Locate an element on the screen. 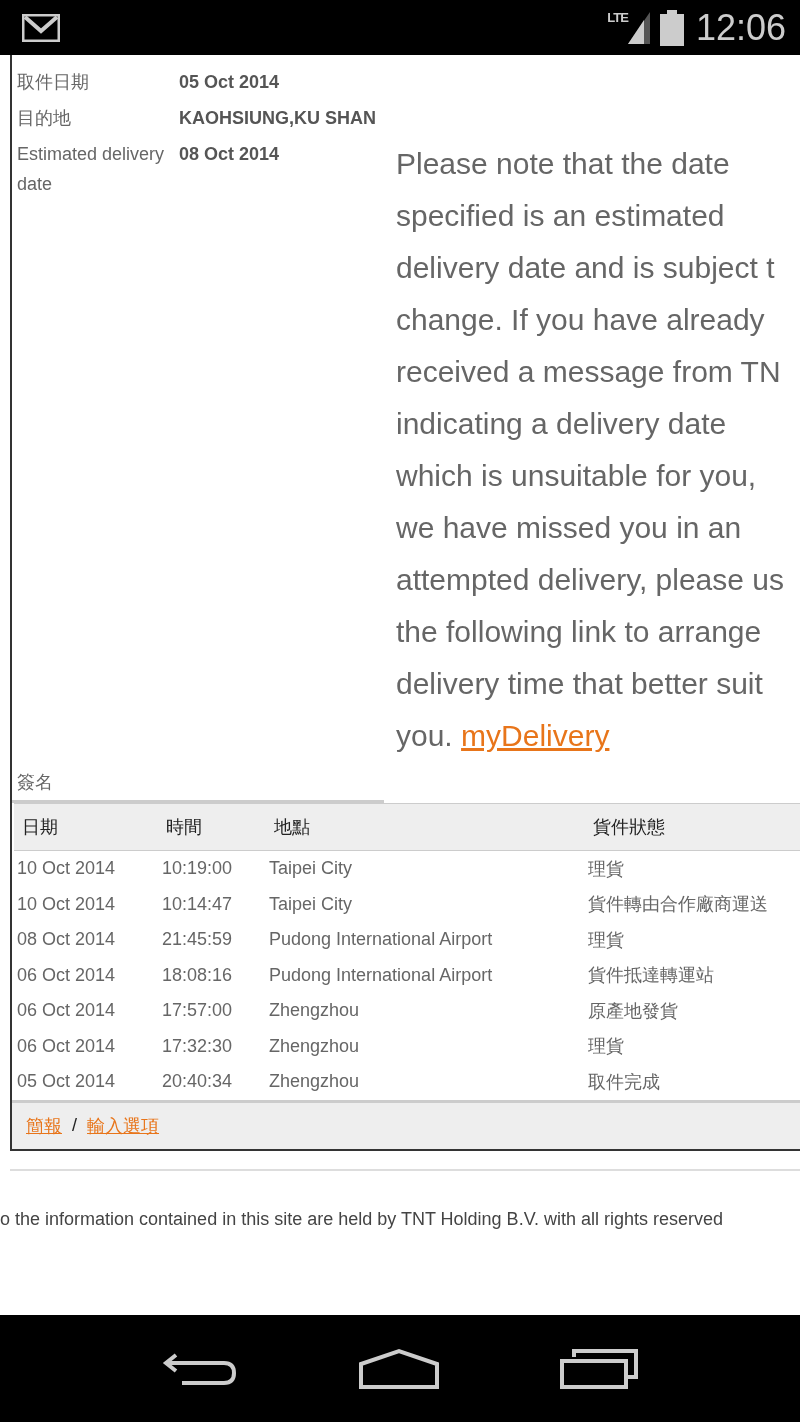  table-cell: 05 Oct 2014 is located at coordinates (88, 1082).